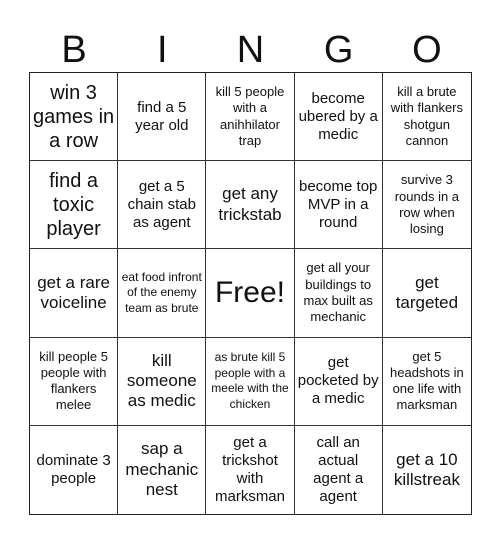 Image resolution: width=500 pixels, height=544 pixels. What do you see at coordinates (74, 50) in the screenshot?
I see `header-letter-b: B` at bounding box center [74, 50].